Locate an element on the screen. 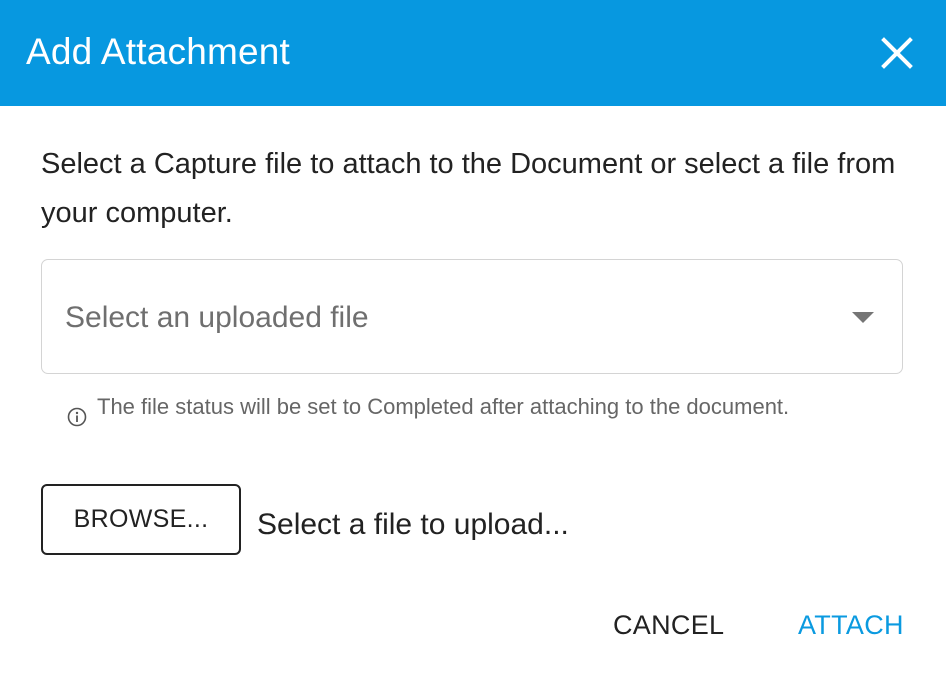 The image size is (946, 674). close-icon is located at coordinates (897, 53).